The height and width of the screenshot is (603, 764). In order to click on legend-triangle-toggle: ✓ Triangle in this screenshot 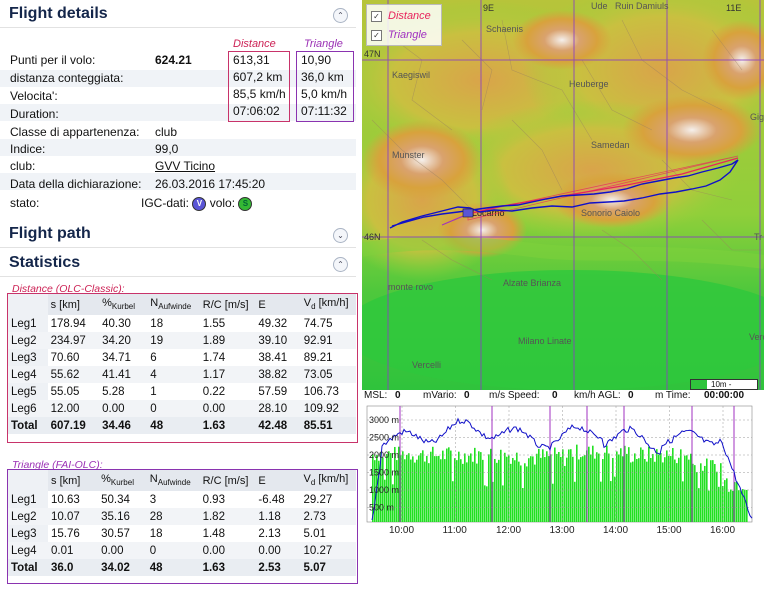, I will do `click(399, 35)`.